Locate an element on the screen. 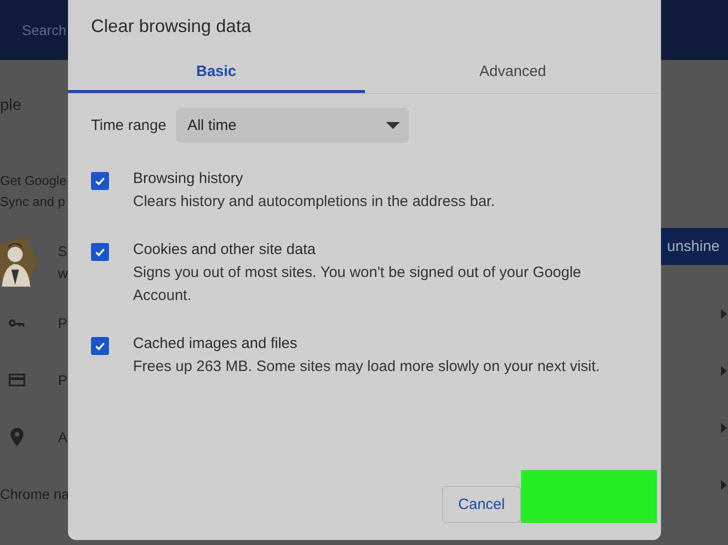 The width and height of the screenshot is (728, 545). tab: Basic is located at coordinates (216, 74).